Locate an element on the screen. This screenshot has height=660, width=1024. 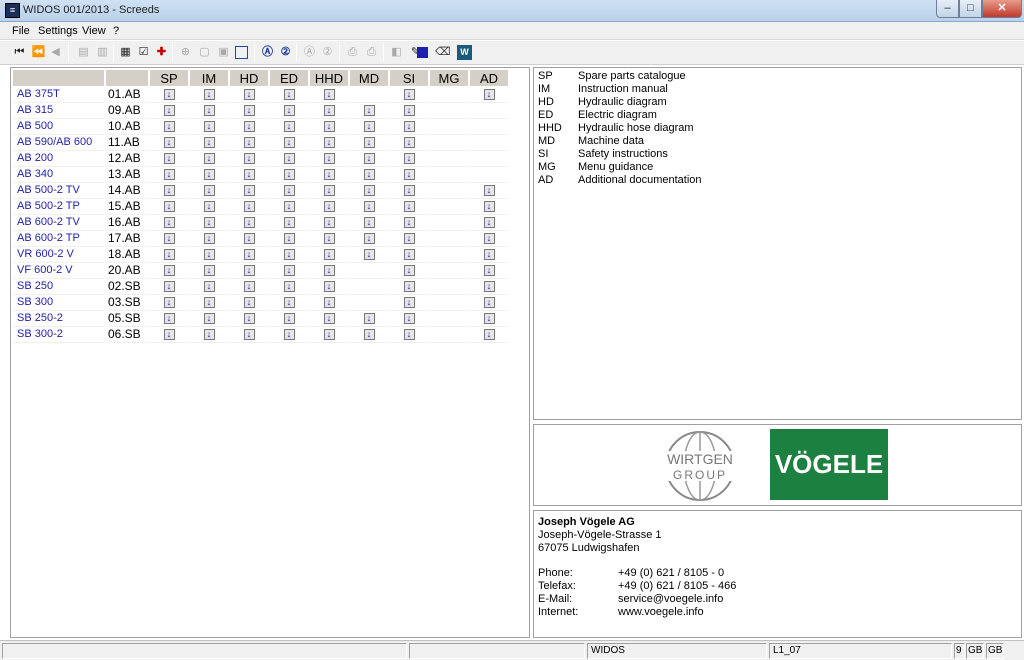
model-name: SB 250-2 is located at coordinates (59, 318).